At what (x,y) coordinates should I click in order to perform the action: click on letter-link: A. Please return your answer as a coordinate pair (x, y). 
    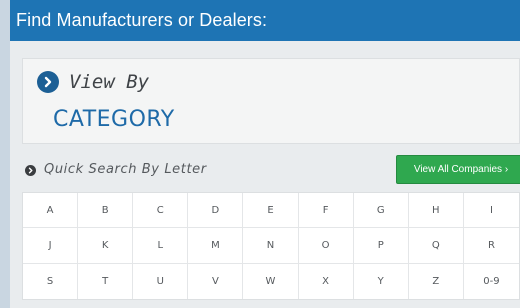
    Looking at the image, I should click on (51, 211).